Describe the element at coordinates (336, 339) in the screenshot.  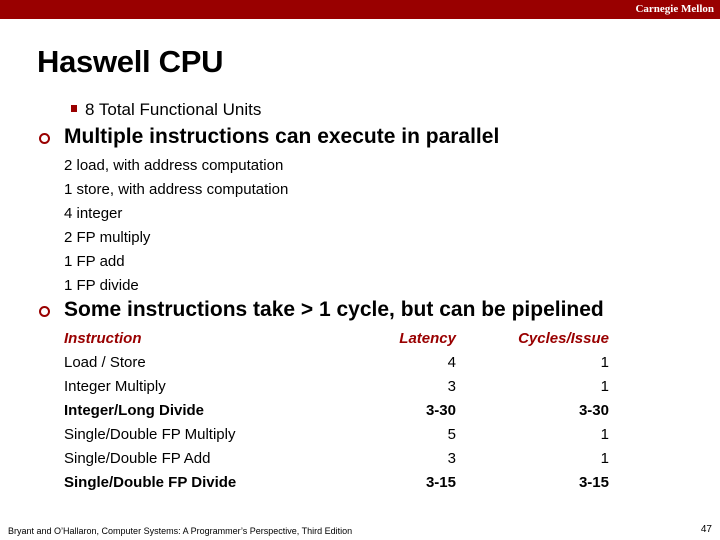
I see `table-header: Instruction Latency Cycles/Issue` at that location.